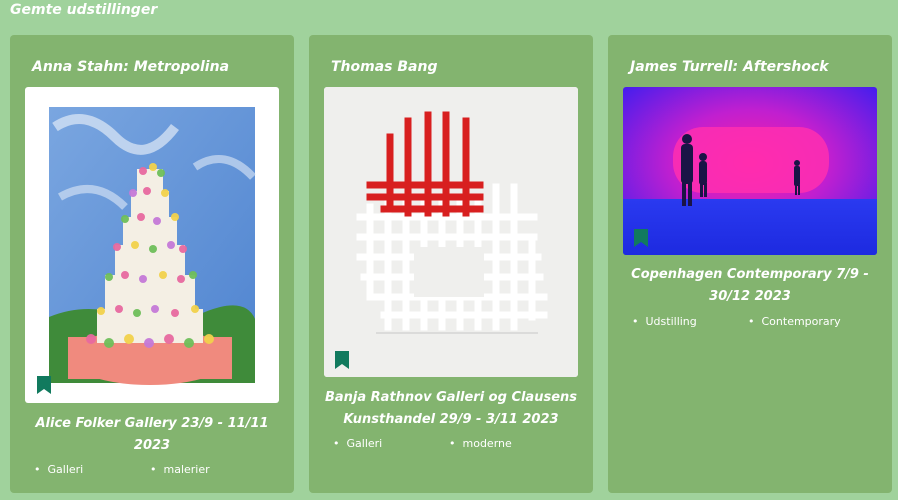 Image resolution: width=898 pixels, height=500 pixels. Describe the element at coordinates (690, 321) in the screenshot. I see `tag: Udstilling` at that location.